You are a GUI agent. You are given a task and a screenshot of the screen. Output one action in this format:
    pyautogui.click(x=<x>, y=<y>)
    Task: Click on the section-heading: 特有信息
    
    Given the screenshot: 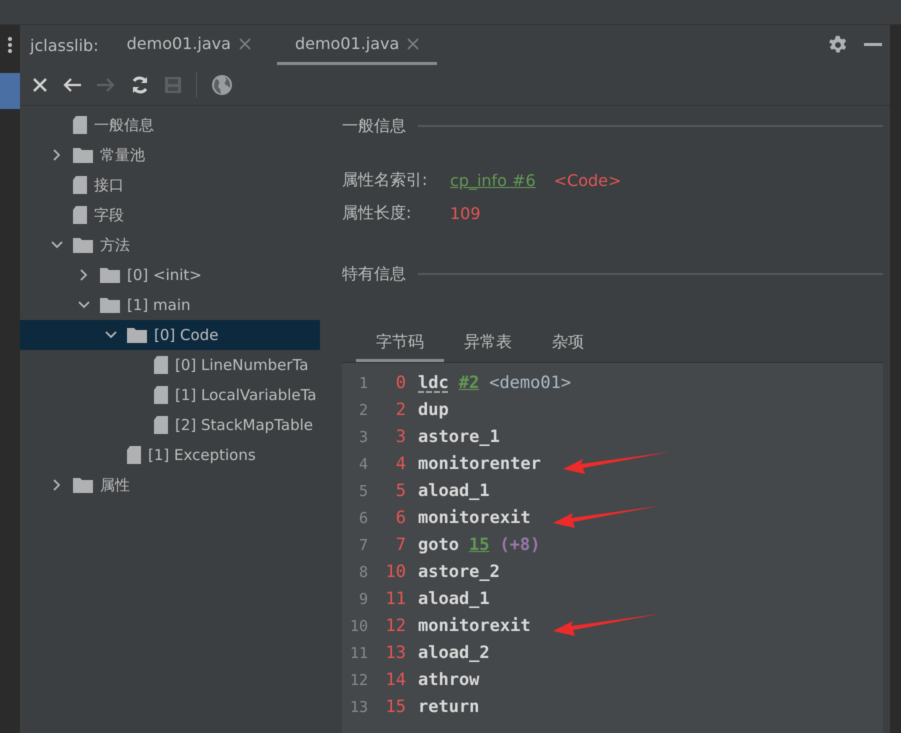 What is the action you would take?
    pyautogui.click(x=374, y=274)
    